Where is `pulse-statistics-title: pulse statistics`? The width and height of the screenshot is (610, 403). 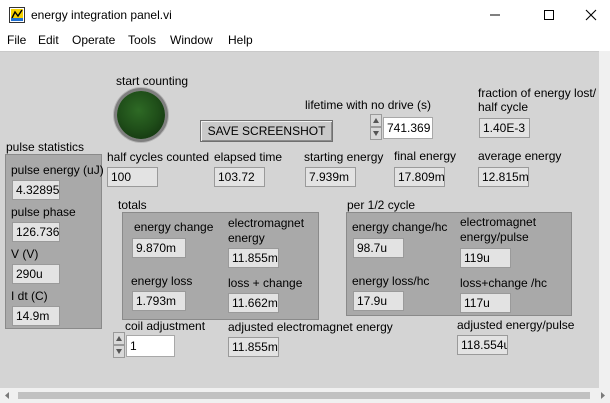 pulse-statistics-title: pulse statistics is located at coordinates (45, 147).